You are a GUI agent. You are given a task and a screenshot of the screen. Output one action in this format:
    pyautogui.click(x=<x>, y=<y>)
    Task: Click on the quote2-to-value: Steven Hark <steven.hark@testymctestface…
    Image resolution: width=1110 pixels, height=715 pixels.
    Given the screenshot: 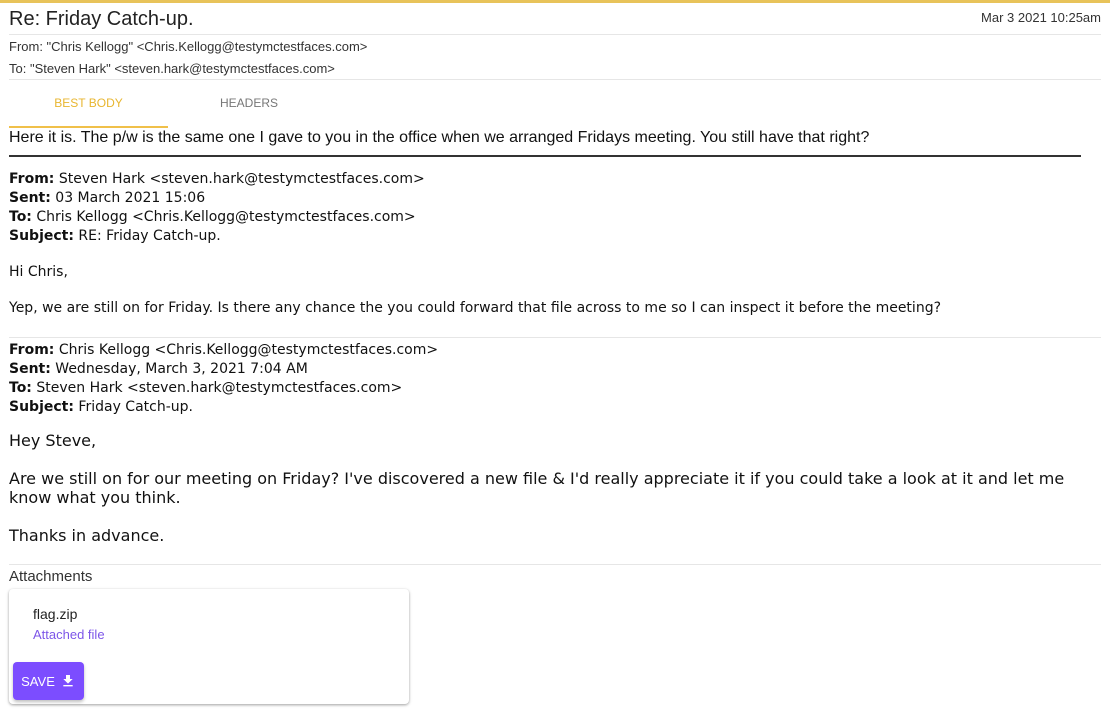 What is the action you would take?
    pyautogui.click(x=217, y=388)
    